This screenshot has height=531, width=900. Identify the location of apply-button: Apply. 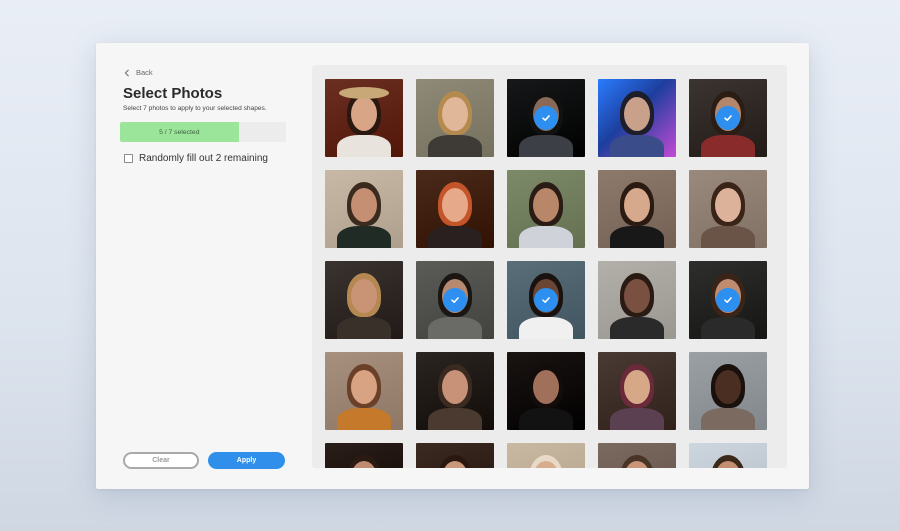
(246, 460).